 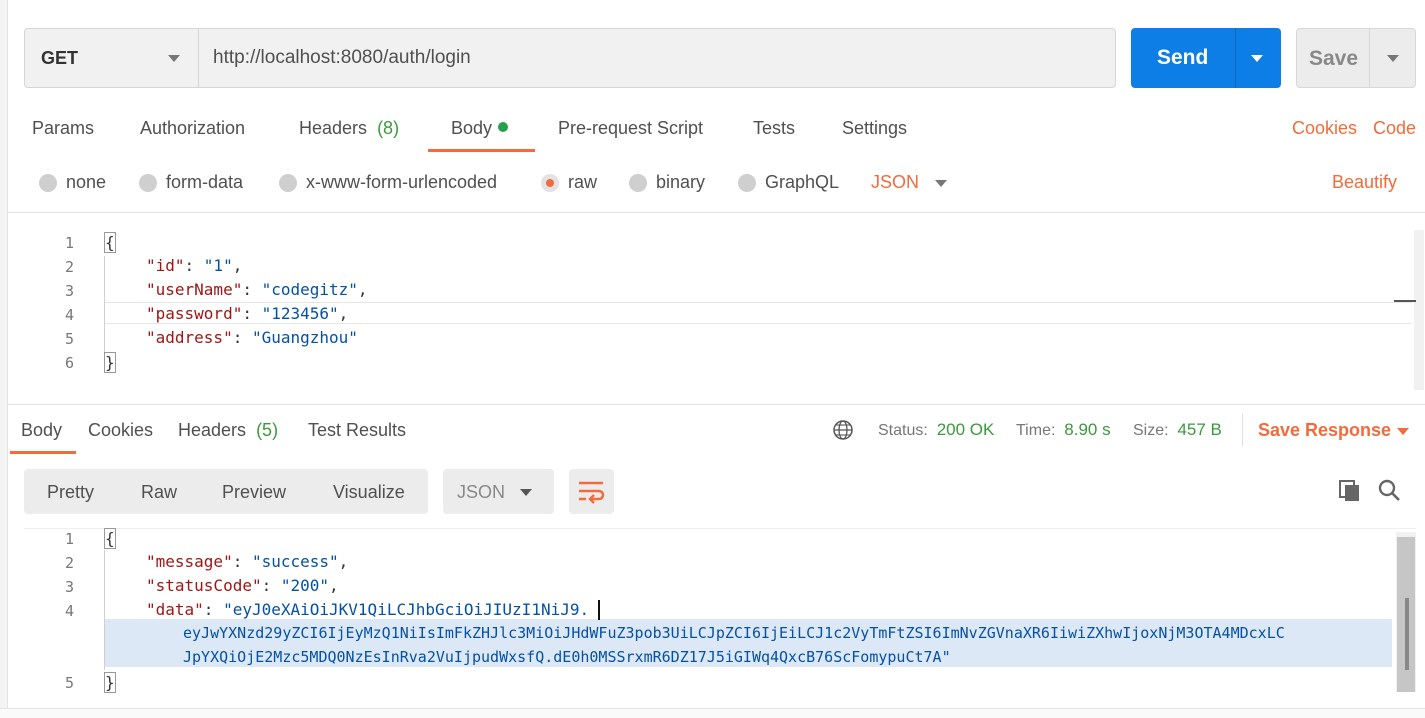 I want to click on url-bar: GET http://localhost:8080/auth/login, so click(x=570, y=58).